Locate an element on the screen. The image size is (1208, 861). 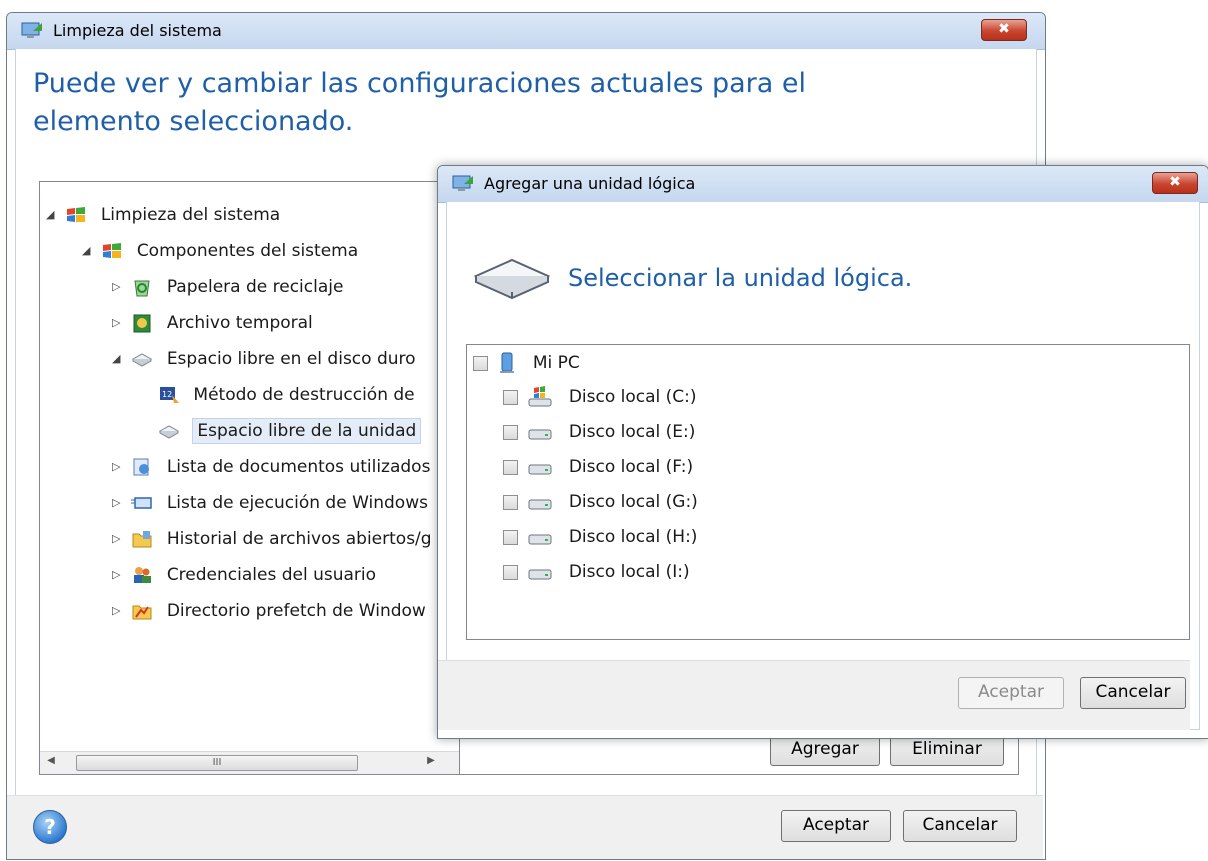
scrollbar-thumb: III is located at coordinates (217, 763).